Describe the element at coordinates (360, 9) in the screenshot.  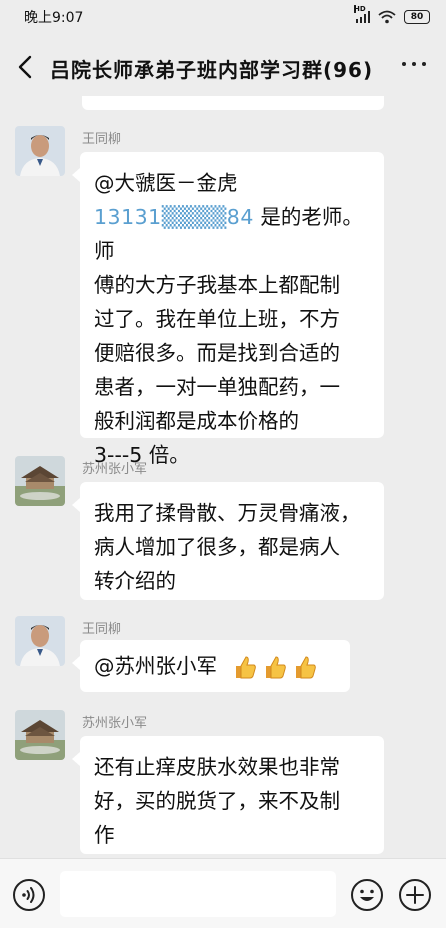
I see `signal-hd-label: HD` at that location.